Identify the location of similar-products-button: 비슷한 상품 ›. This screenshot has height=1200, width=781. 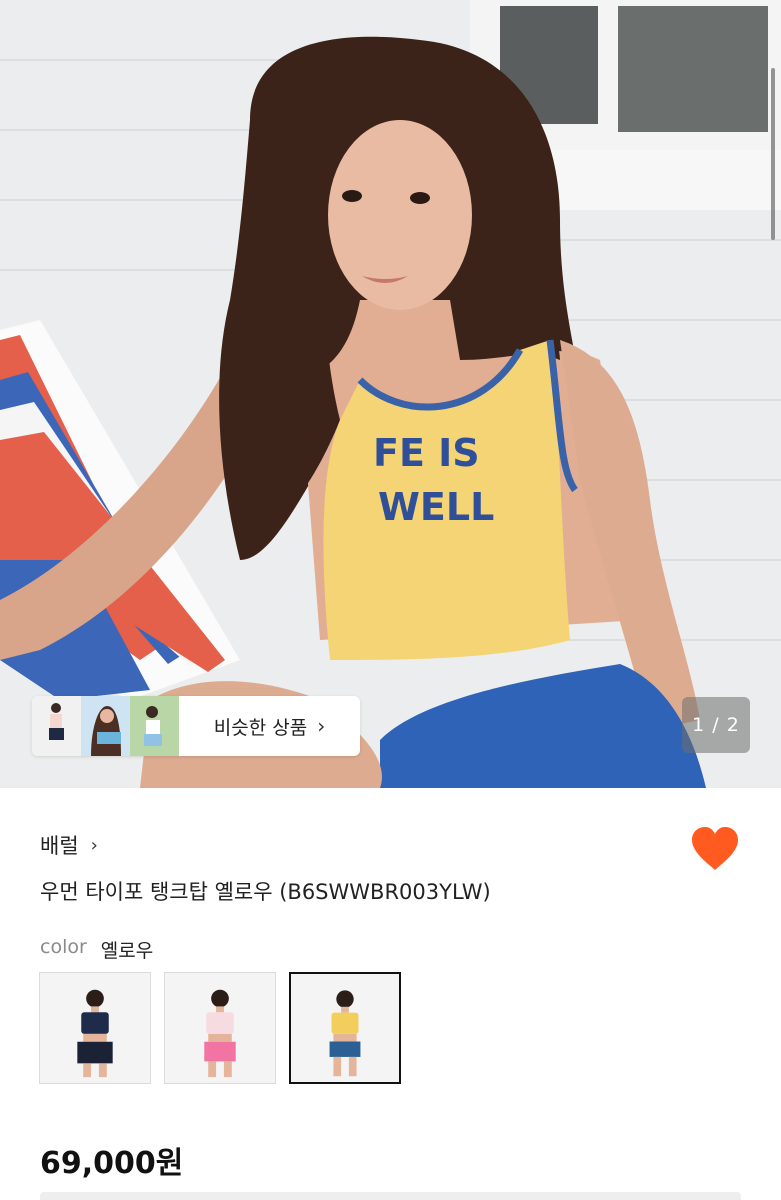
(196, 726).